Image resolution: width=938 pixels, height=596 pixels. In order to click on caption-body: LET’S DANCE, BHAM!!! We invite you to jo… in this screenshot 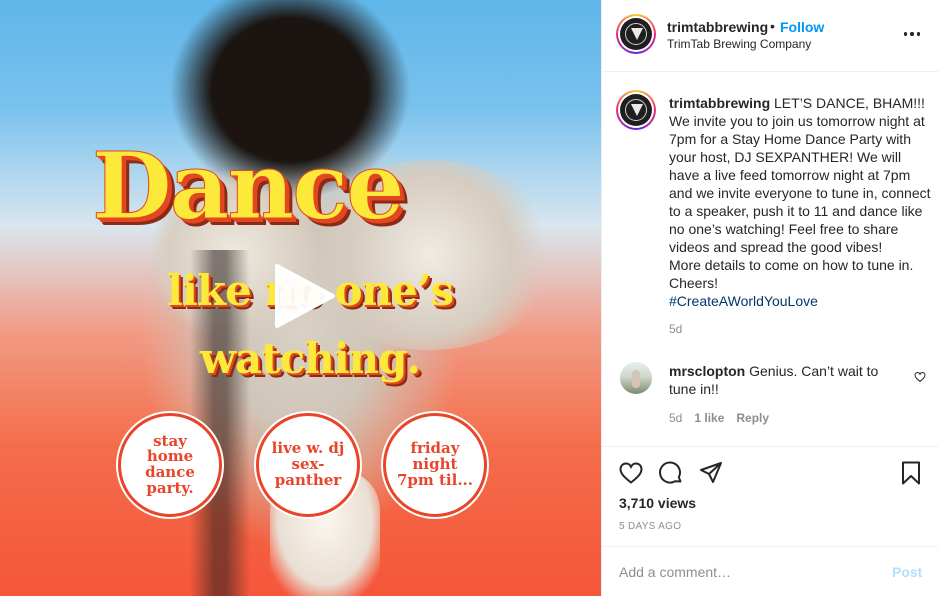, I will do `click(800, 175)`.